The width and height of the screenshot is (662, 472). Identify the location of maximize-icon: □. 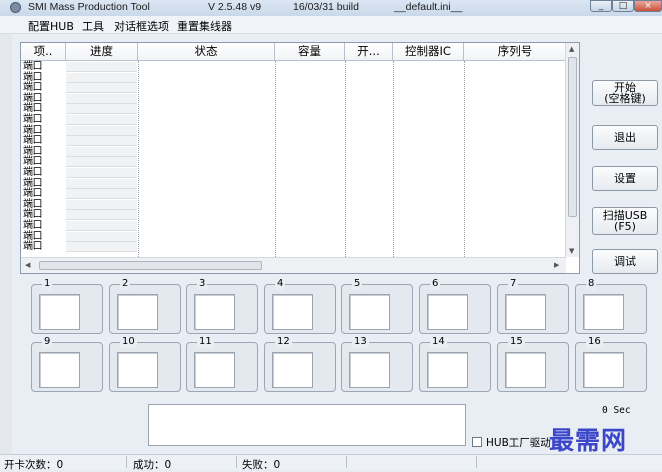
(623, 6).